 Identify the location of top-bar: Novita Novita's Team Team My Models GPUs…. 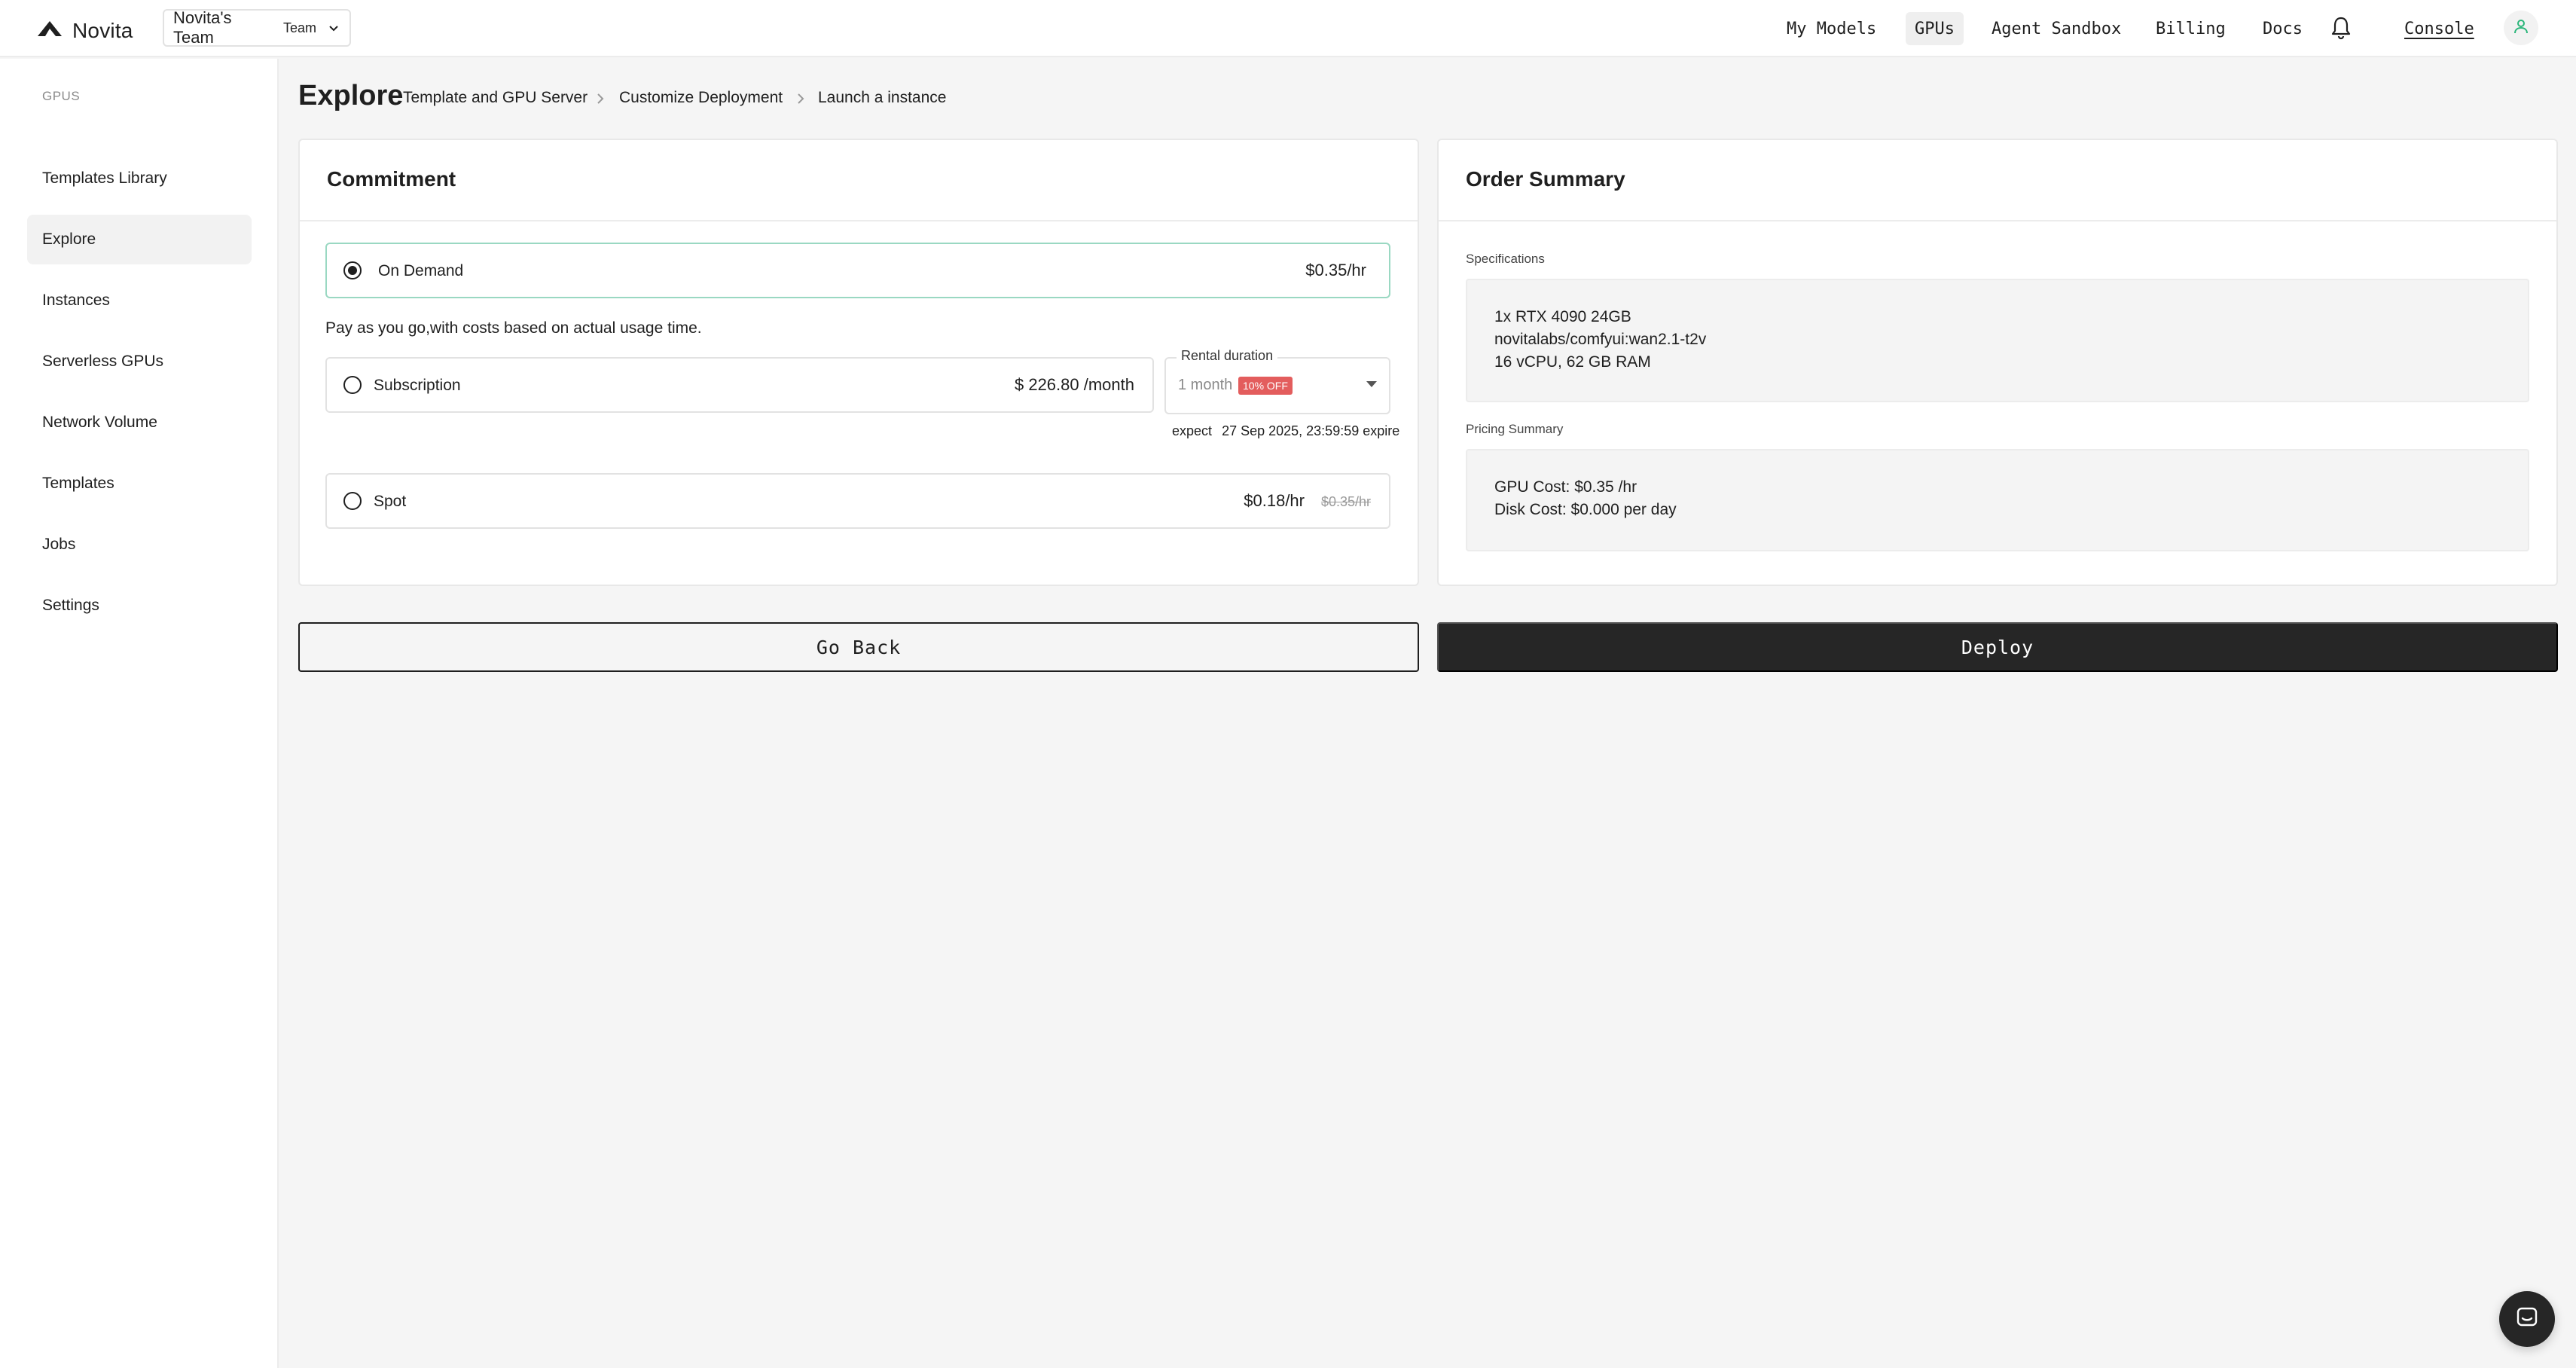
(1288, 28).